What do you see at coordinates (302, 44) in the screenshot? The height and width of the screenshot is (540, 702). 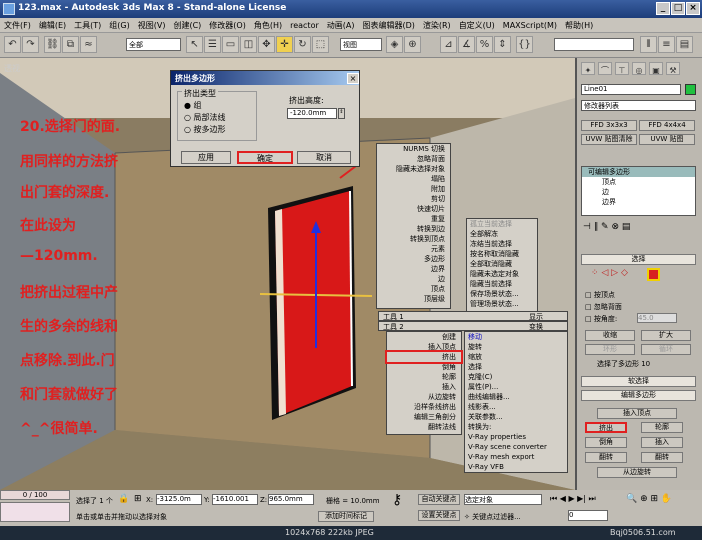 I see `rotate-icon: ↻` at bounding box center [302, 44].